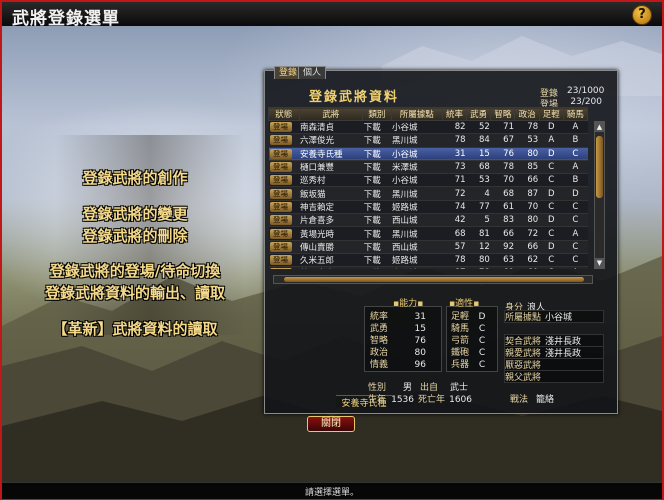  What do you see at coordinates (502, 220) in the screenshot?
I see `cell-intellect: 83` at bounding box center [502, 220].